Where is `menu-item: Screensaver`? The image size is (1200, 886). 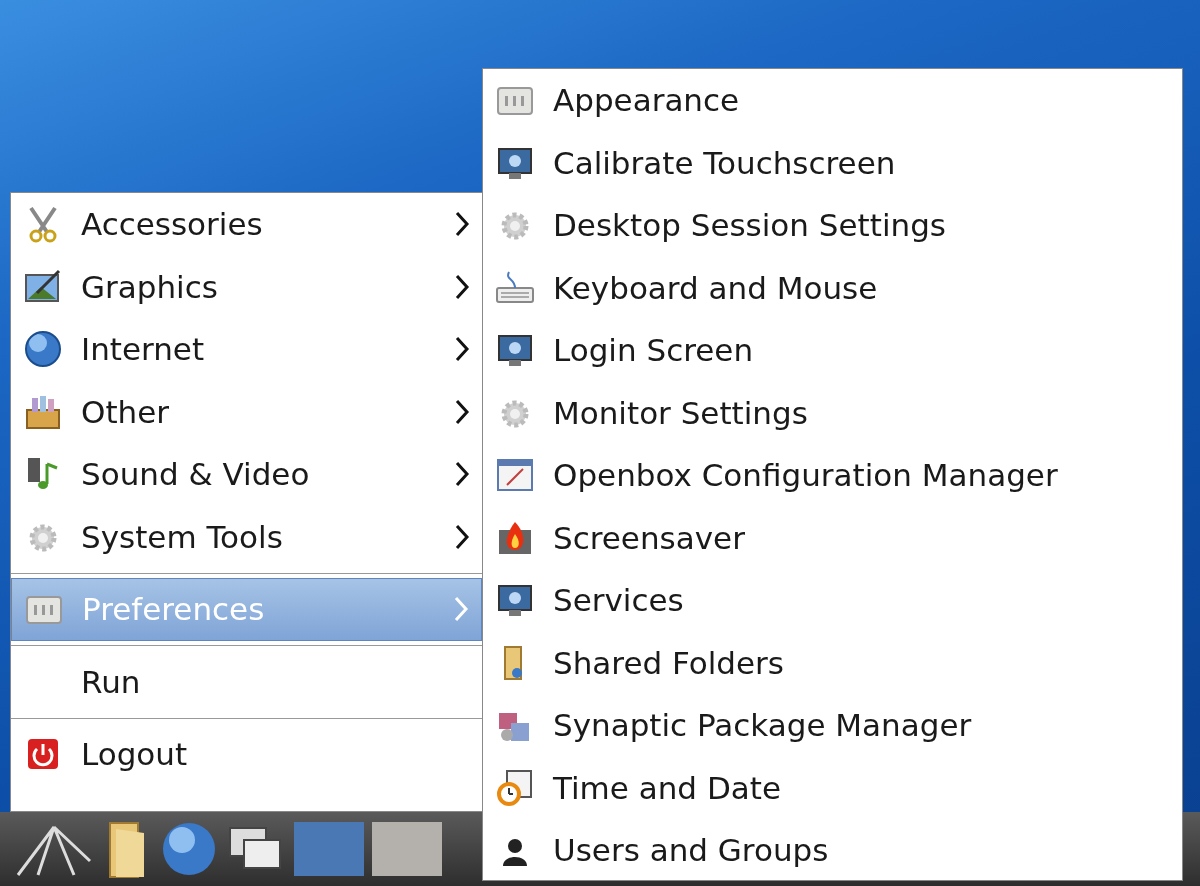
menu-item: Screensaver is located at coordinates (832, 537).